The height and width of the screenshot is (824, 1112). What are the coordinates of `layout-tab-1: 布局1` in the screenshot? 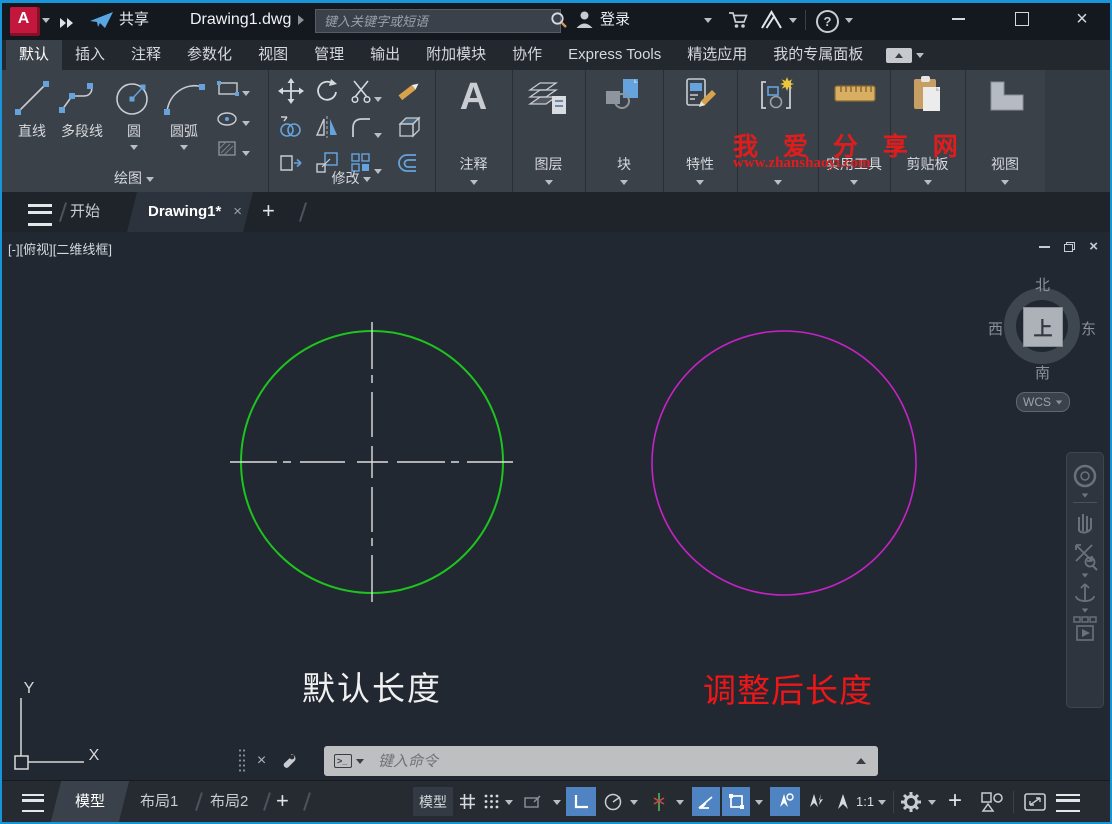 It's located at (159, 801).